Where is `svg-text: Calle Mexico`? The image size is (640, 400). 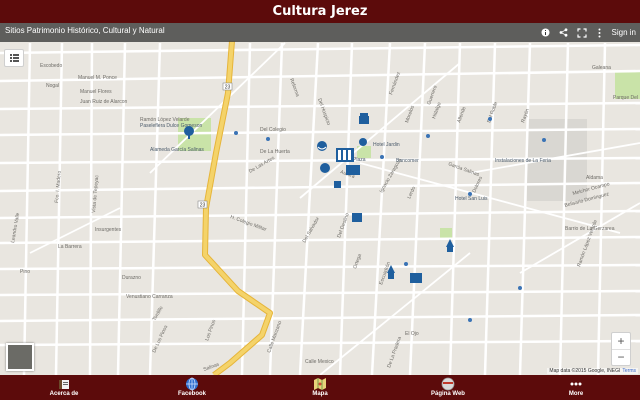
svg-text: Calle Mexico is located at coordinates (319, 362).